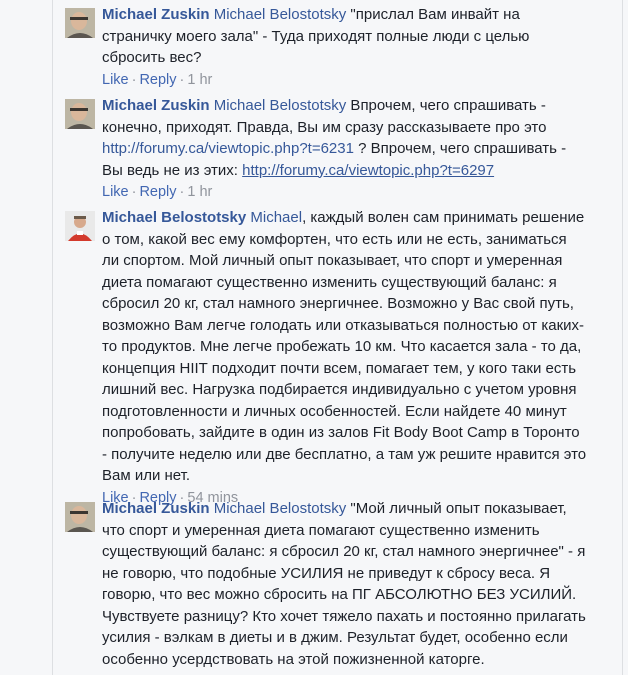  What do you see at coordinates (52, 337) in the screenshot?
I see `thread-line` at bounding box center [52, 337].